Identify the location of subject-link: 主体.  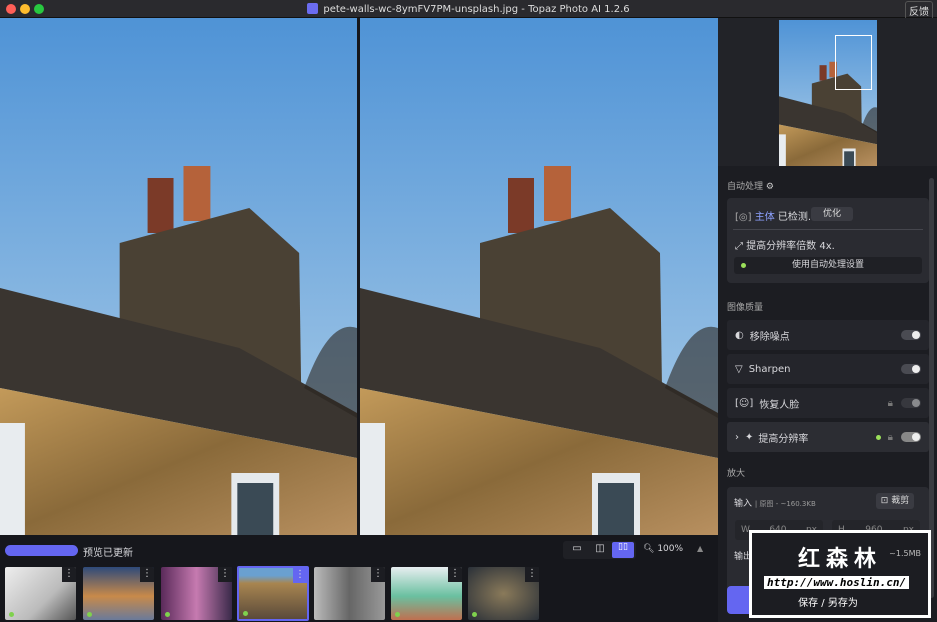
(765, 217).